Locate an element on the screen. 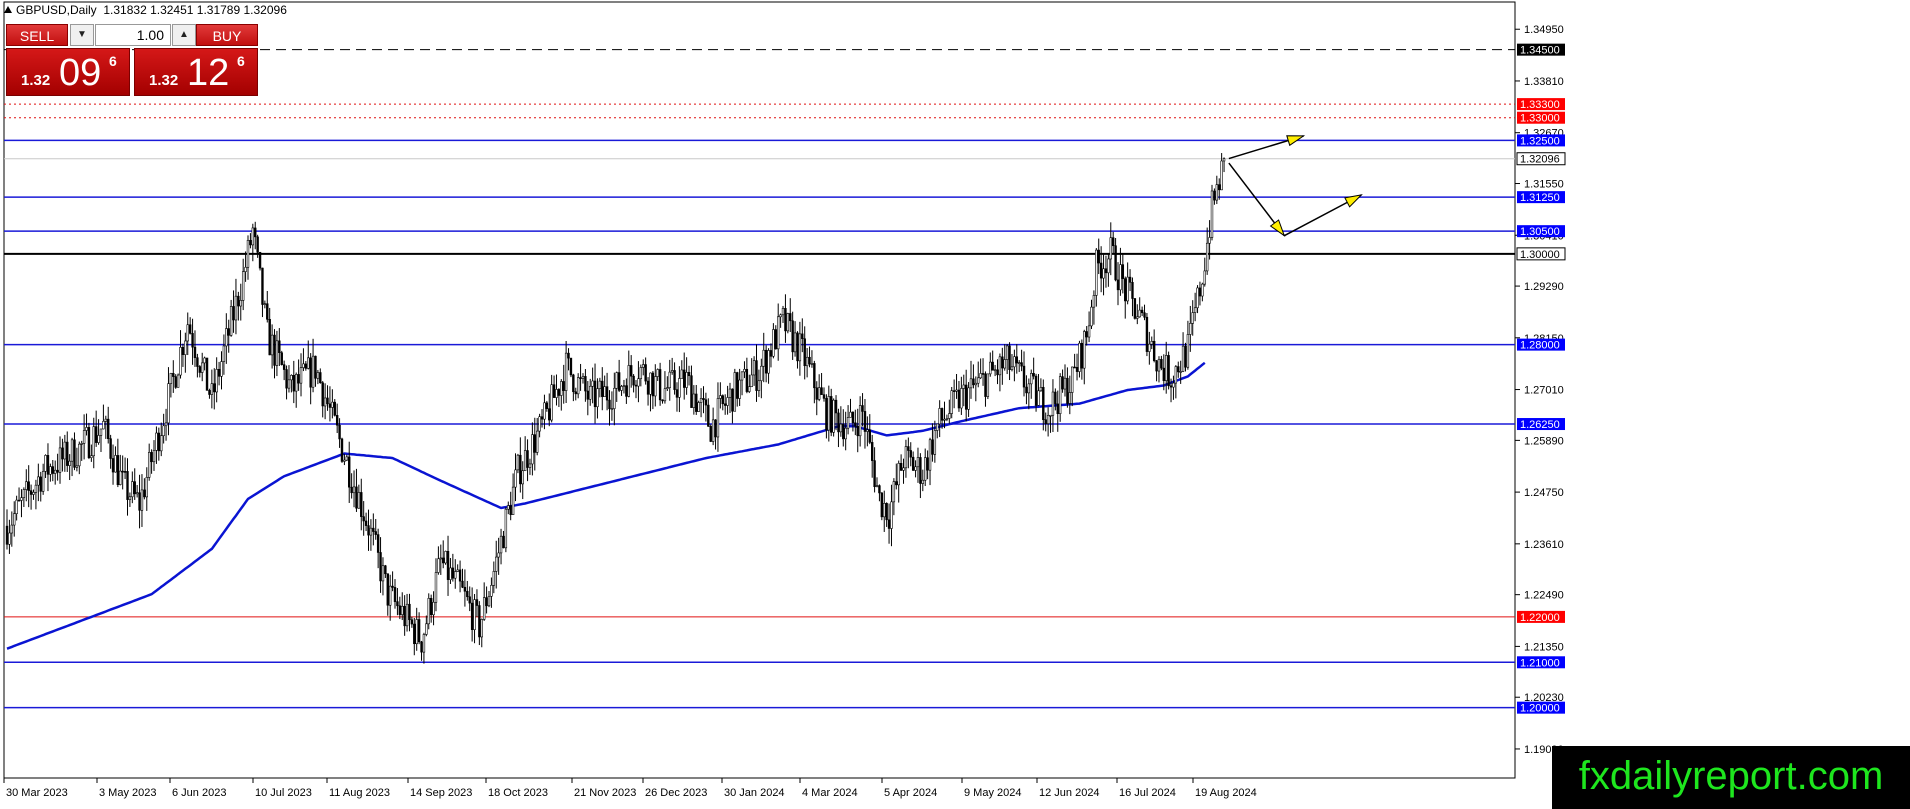 The width and height of the screenshot is (1910, 809). buy-button: BUY is located at coordinates (227, 35).